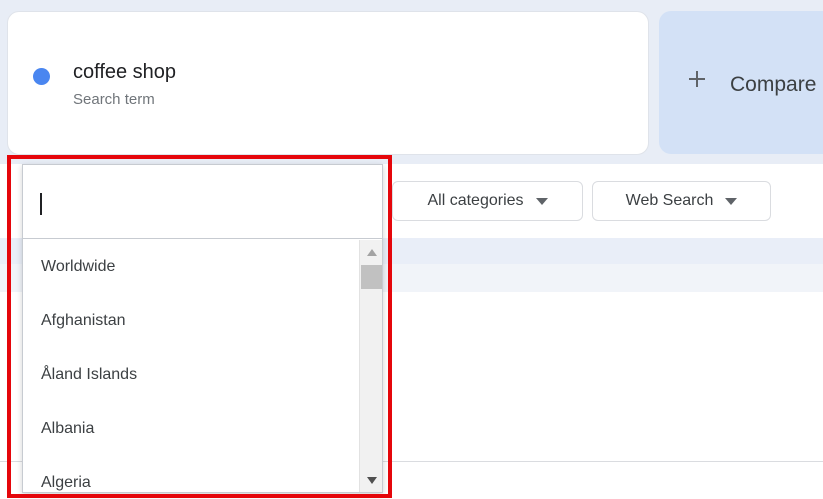  What do you see at coordinates (370, 366) in the screenshot?
I see `list-scrollbar` at bounding box center [370, 366].